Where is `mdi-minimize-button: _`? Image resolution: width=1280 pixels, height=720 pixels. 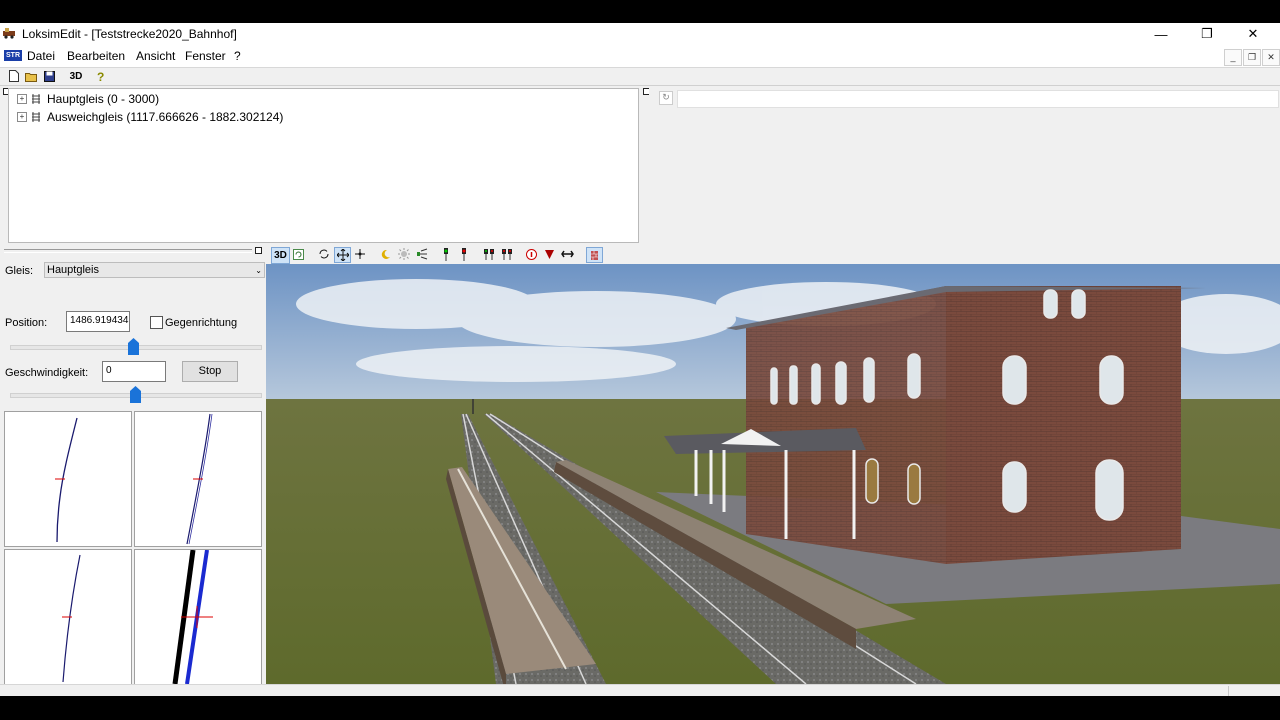
mdi-minimize-button: _ is located at coordinates (1233, 57).